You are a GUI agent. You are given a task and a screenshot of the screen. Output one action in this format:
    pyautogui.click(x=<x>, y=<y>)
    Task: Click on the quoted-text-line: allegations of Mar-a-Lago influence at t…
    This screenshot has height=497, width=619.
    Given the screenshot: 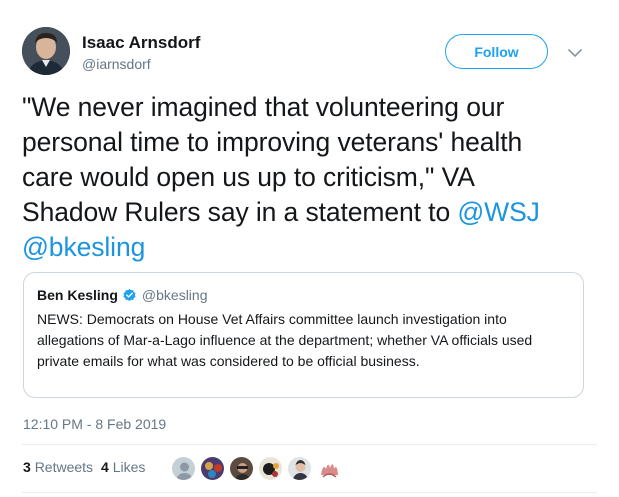 What is the action you would take?
    pyautogui.click(x=285, y=340)
    